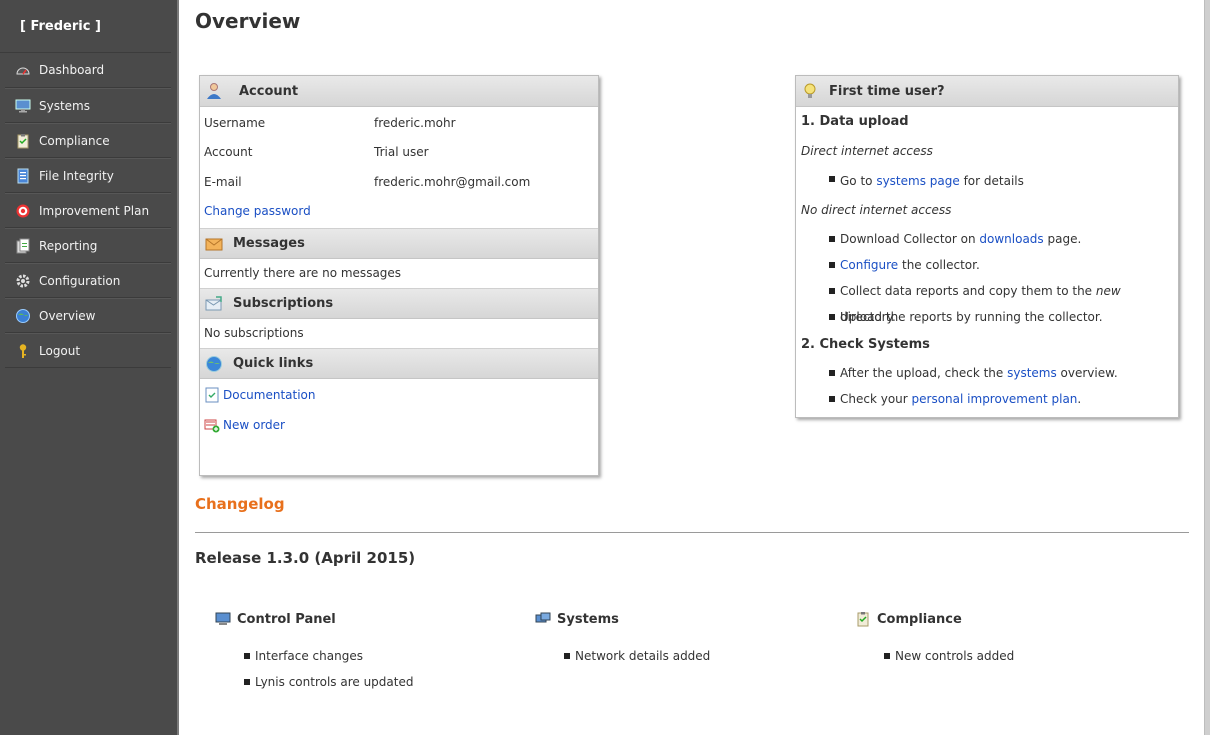  What do you see at coordinates (685, 639) in the screenshot?
I see `changelog-systems: Systems Network details added` at bounding box center [685, 639].